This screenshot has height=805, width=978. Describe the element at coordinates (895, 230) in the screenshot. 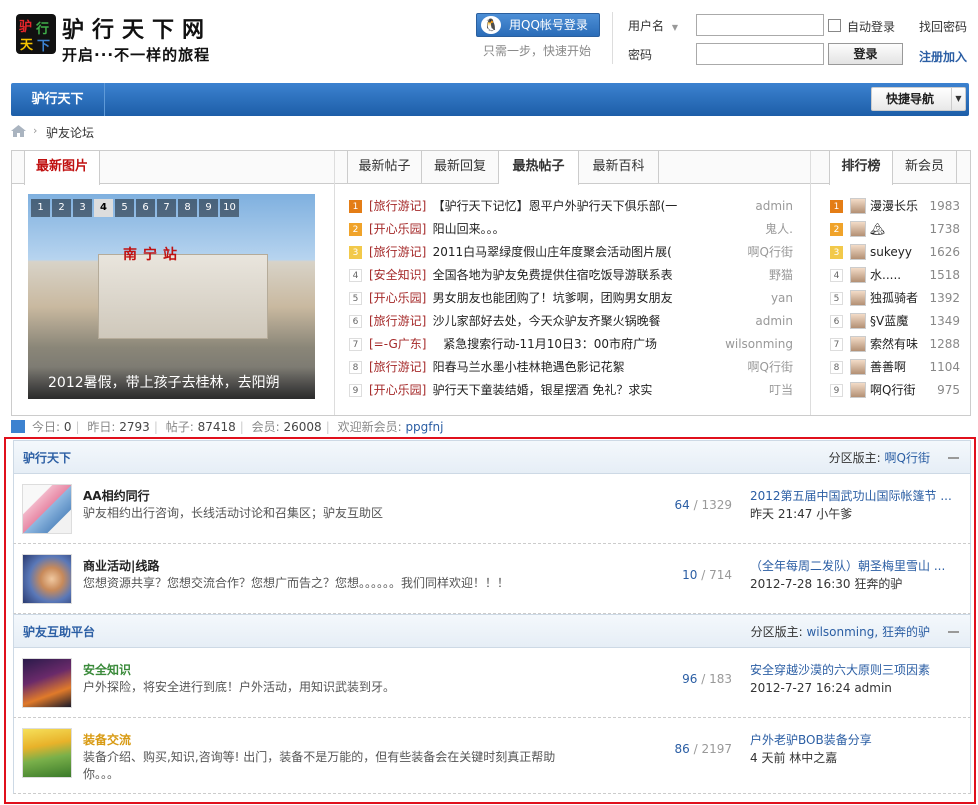

I see `rank-item: 2 🏔 1738` at that location.